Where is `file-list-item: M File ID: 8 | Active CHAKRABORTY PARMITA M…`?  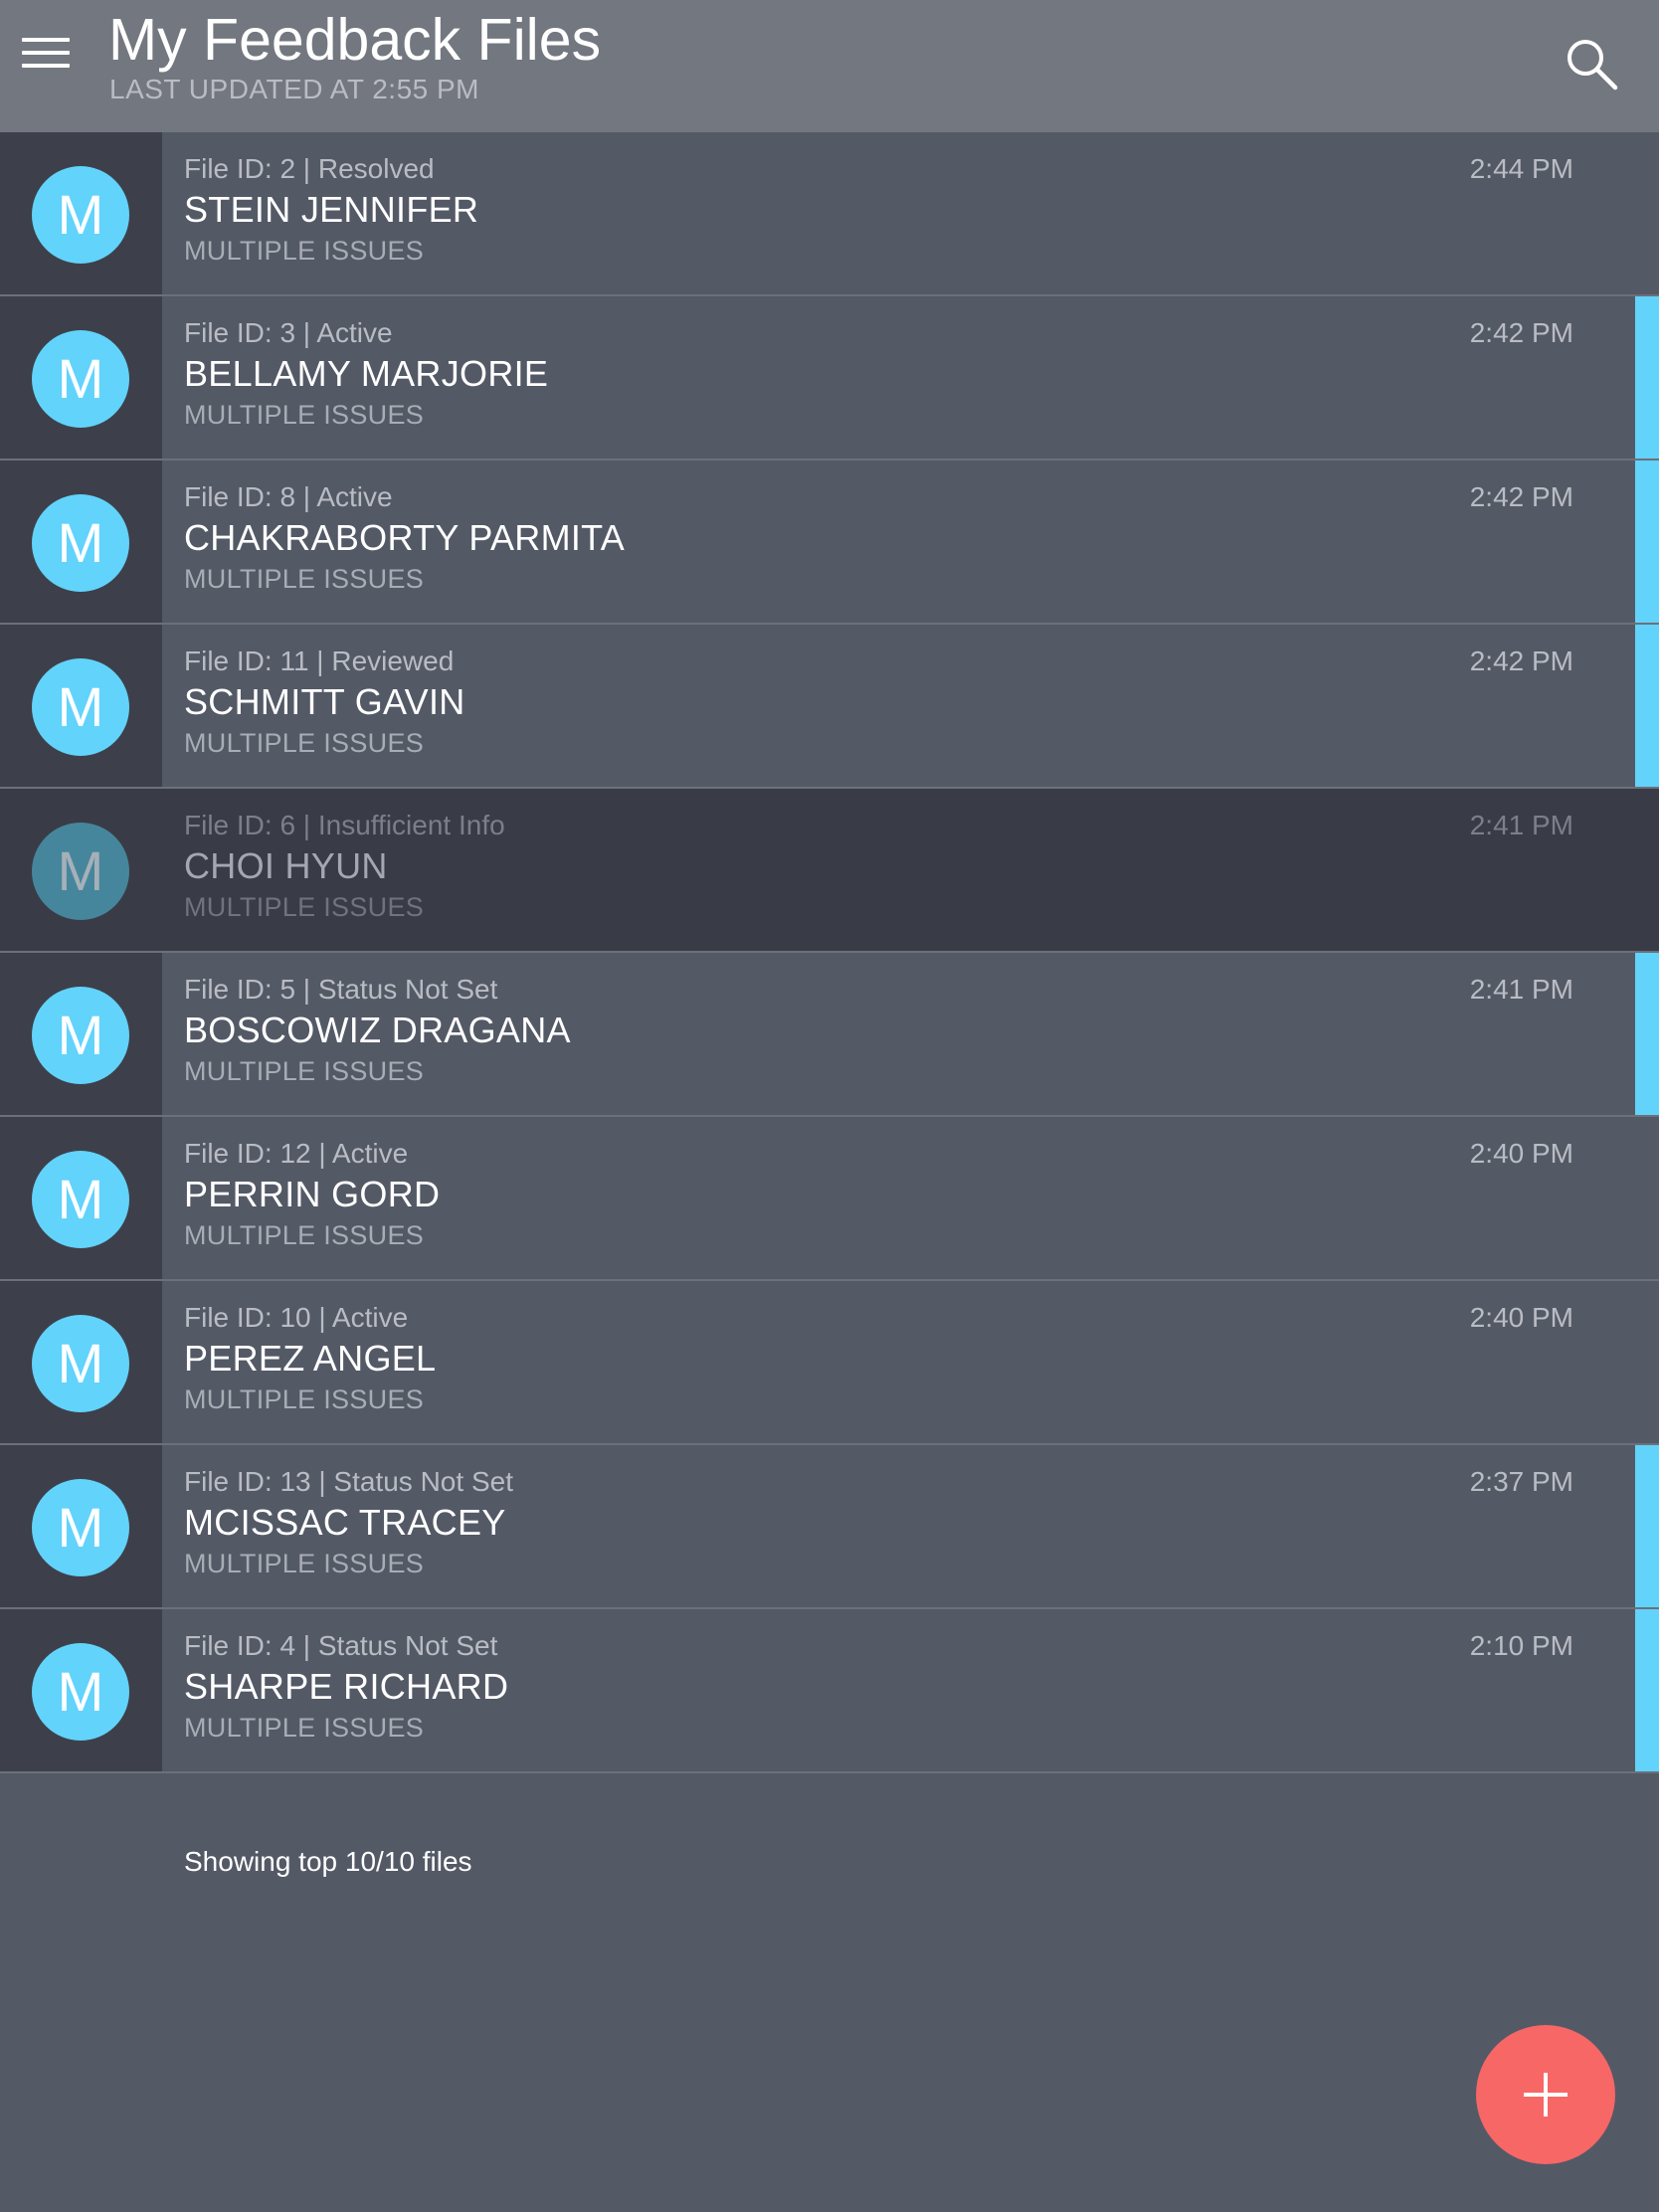
file-list-item: M File ID: 8 | Active CHAKRABORTY PARMITA M… is located at coordinates (829, 543).